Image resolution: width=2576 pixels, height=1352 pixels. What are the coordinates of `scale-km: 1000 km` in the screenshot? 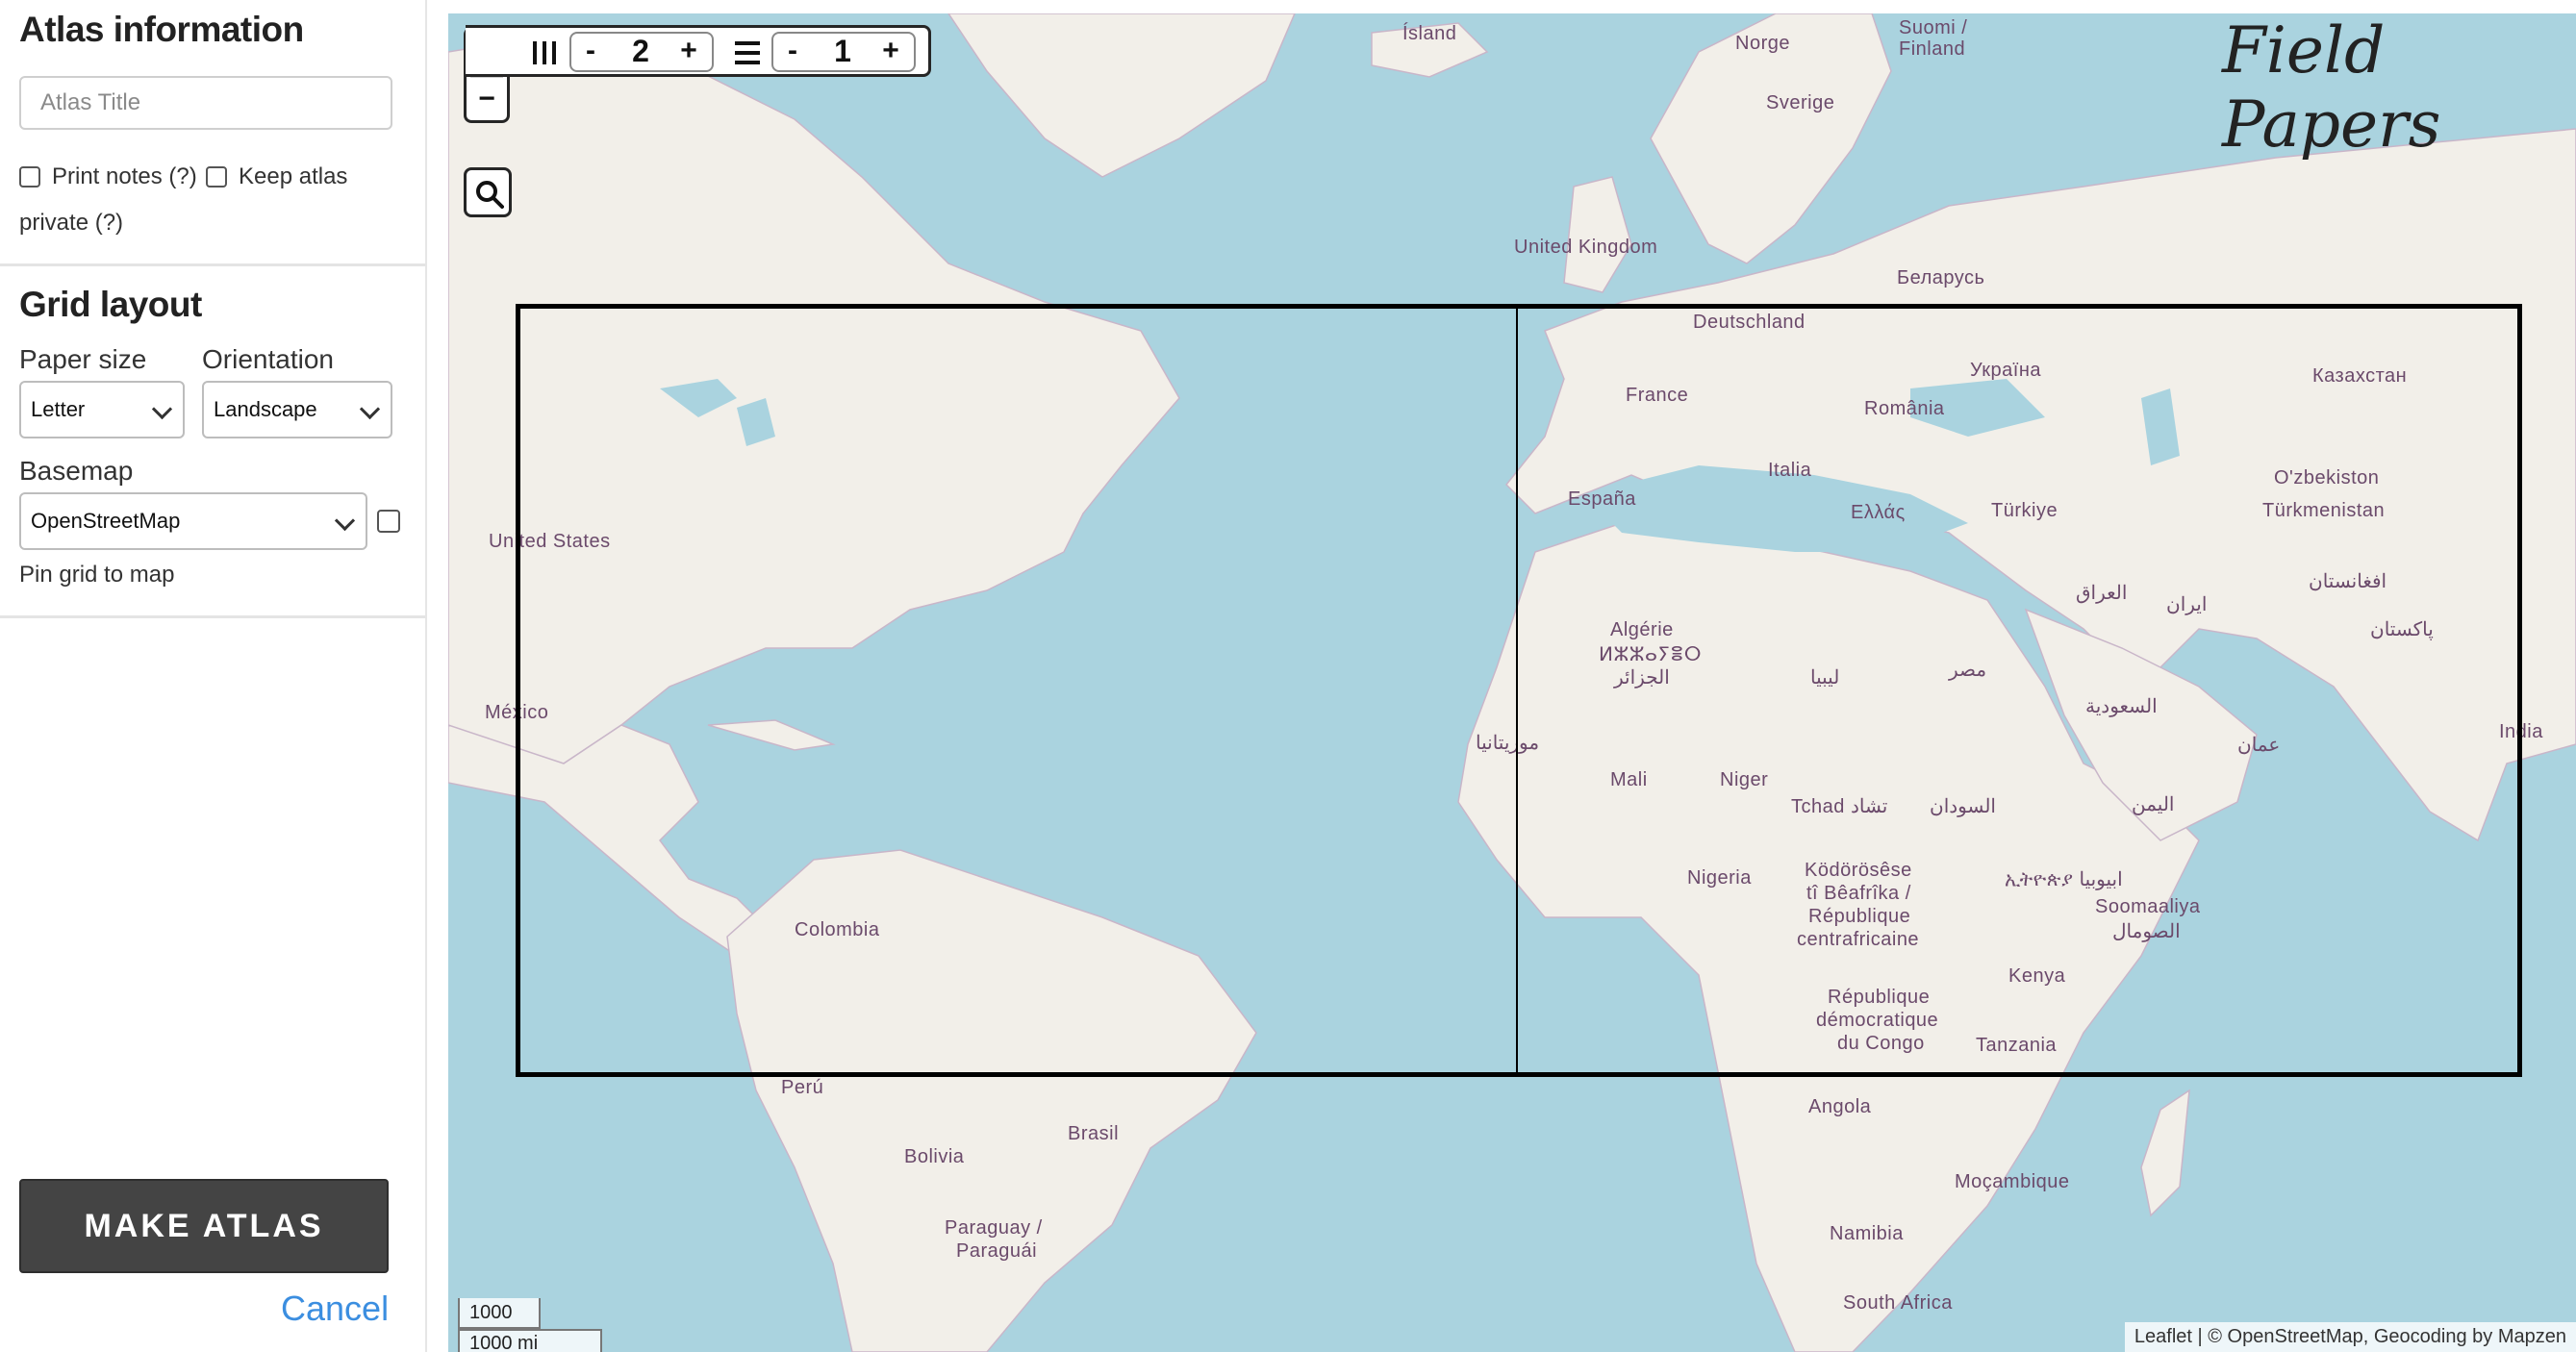 It's located at (499, 1313).